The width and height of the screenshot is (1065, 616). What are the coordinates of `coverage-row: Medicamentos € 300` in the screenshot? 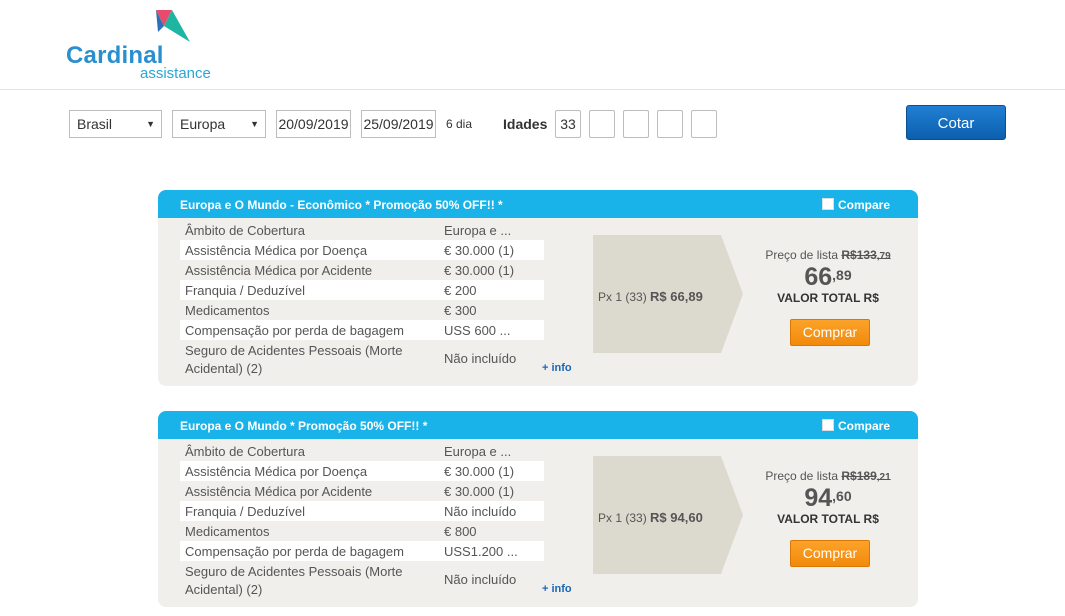 It's located at (362, 310).